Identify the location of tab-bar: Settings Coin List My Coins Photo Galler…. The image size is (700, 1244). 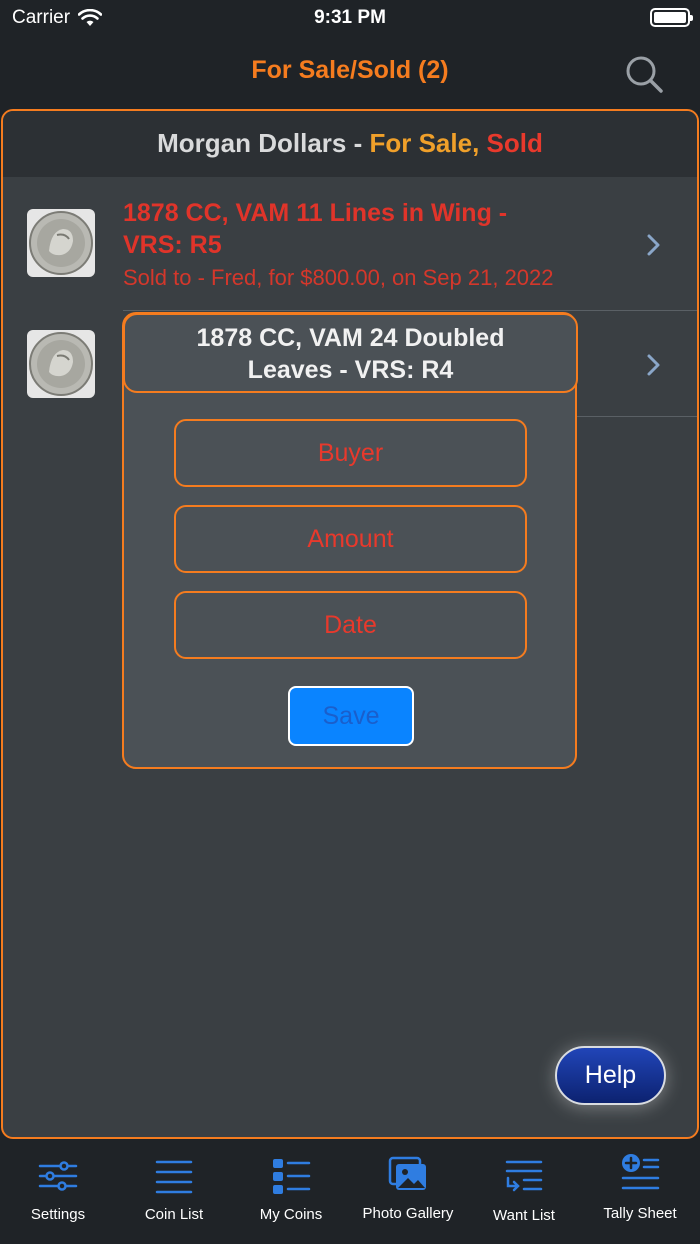
(350, 1192).